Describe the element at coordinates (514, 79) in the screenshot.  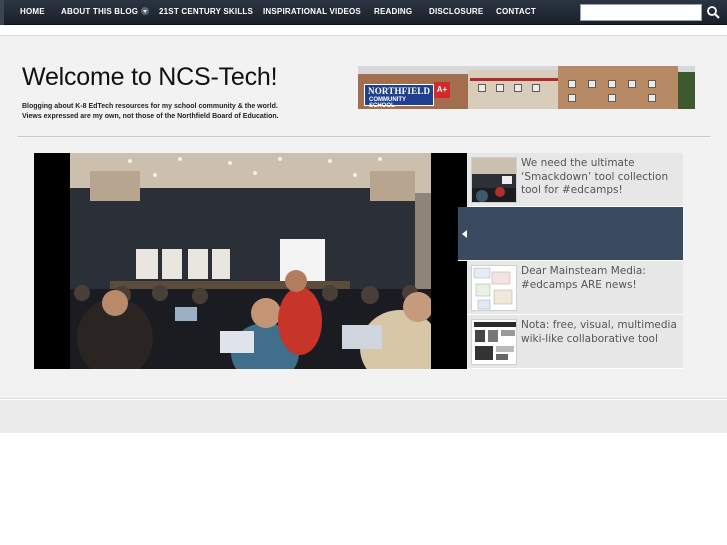
I see `banner-red-stripe` at that location.